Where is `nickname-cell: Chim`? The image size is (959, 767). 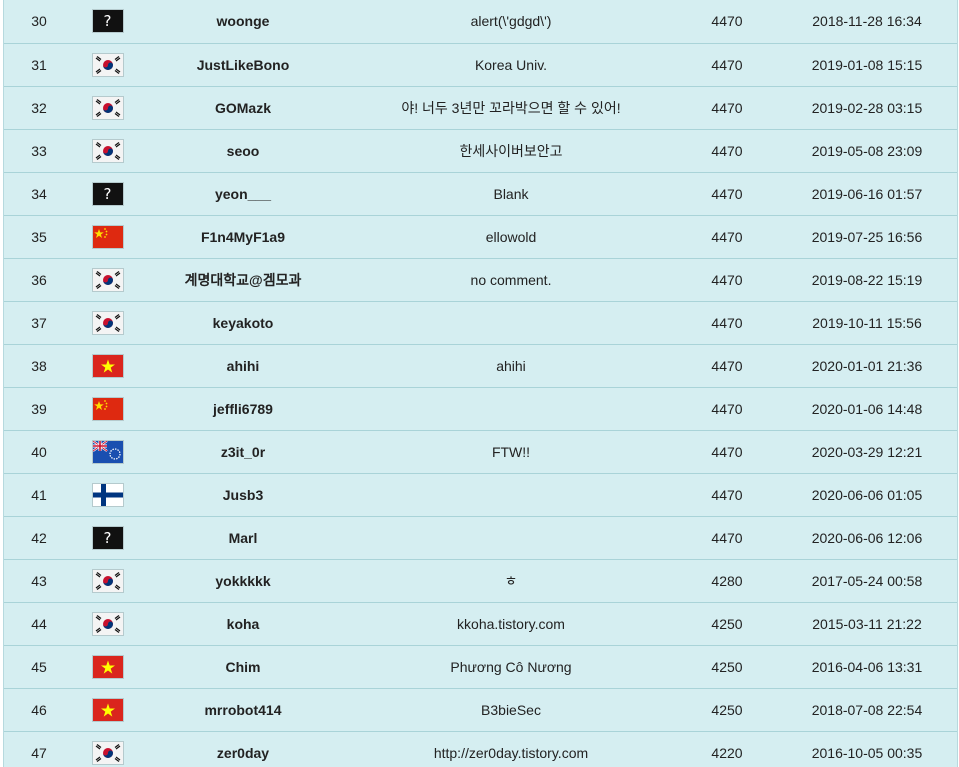 nickname-cell: Chim is located at coordinates (243, 667).